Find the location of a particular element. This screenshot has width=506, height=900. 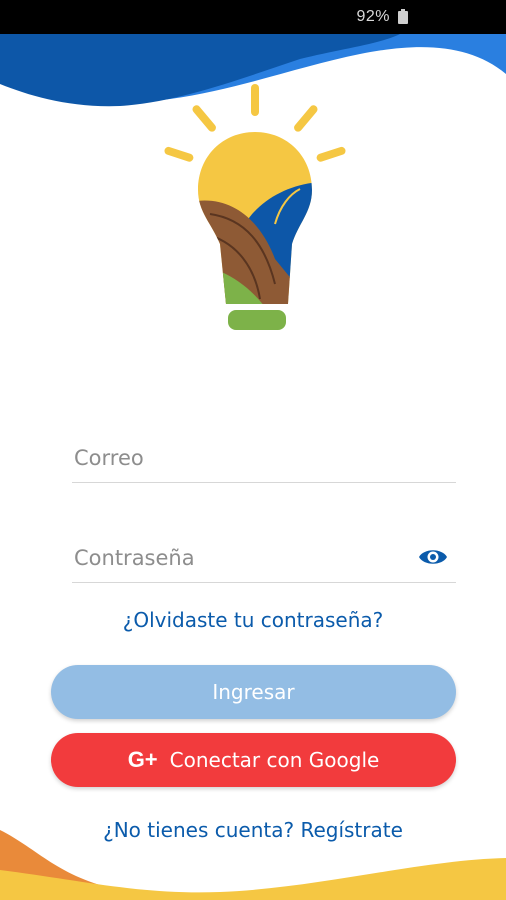

google-connect-button: G+ Conectar con Google is located at coordinates (253, 760).